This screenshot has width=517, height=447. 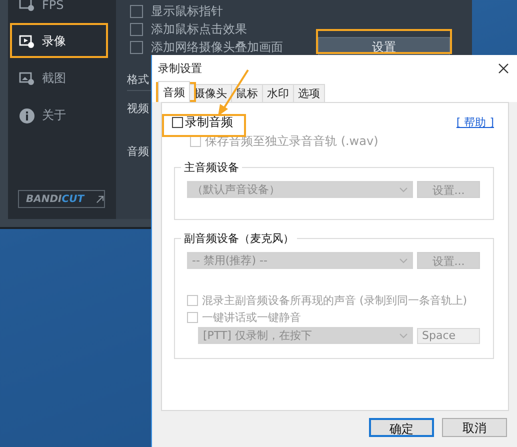 What do you see at coordinates (62, 41) in the screenshot?
I see `sidebar-item: 录像` at bounding box center [62, 41].